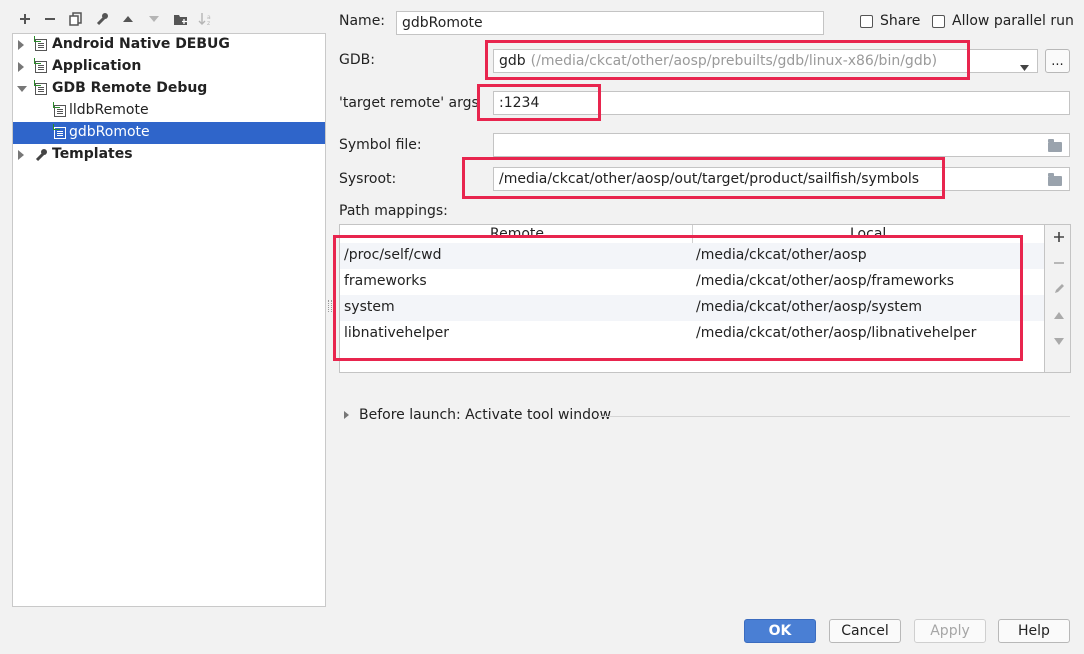 This screenshot has width=1084, height=654. Describe the element at coordinates (357, 60) in the screenshot. I see `gdb-label: GDB:` at that location.